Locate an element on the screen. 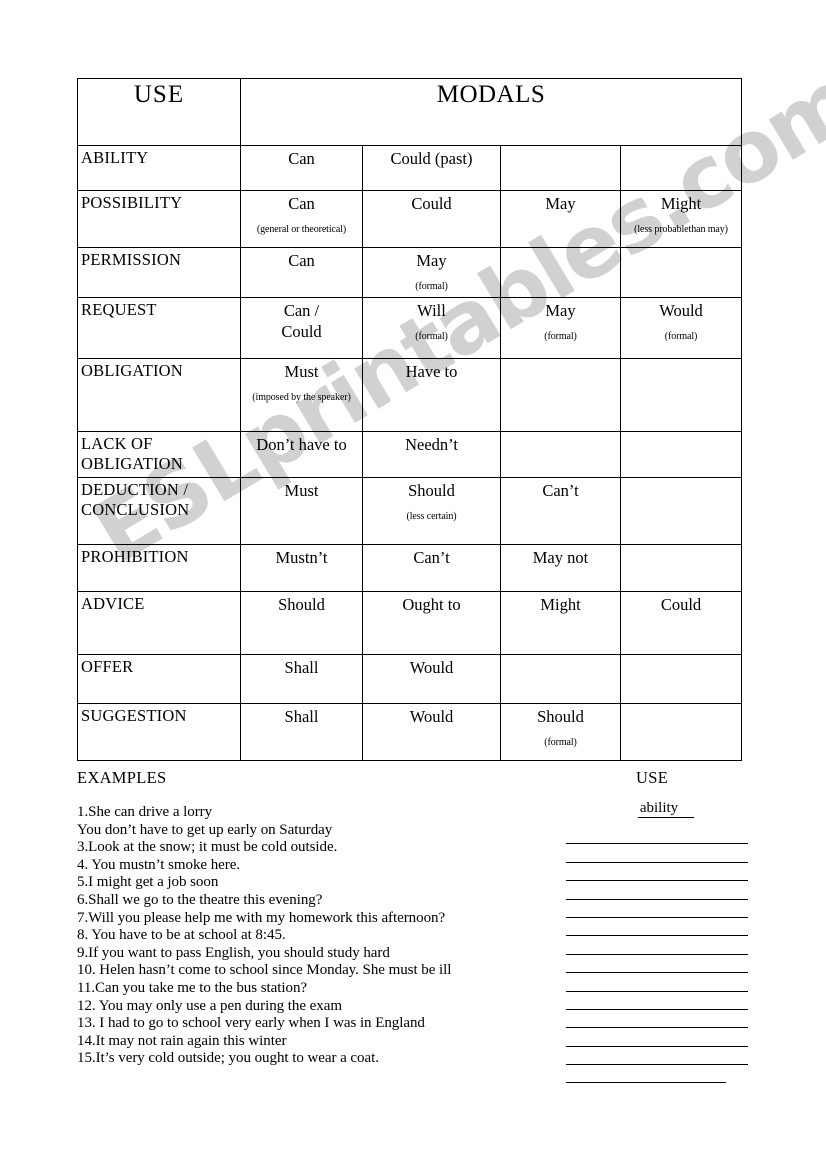 This screenshot has height=1169, width=826. modal-cell: Will (formal) is located at coordinates (431, 327).